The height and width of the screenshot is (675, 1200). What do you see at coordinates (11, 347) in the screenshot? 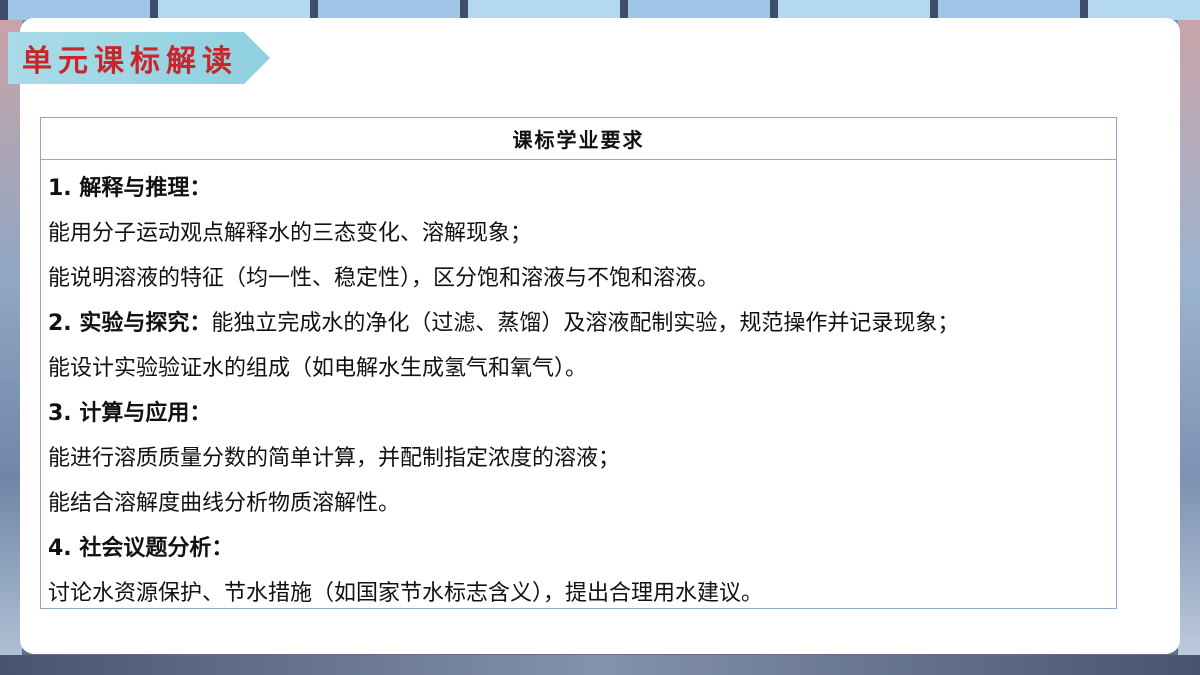
I see `background-left-edge` at bounding box center [11, 347].